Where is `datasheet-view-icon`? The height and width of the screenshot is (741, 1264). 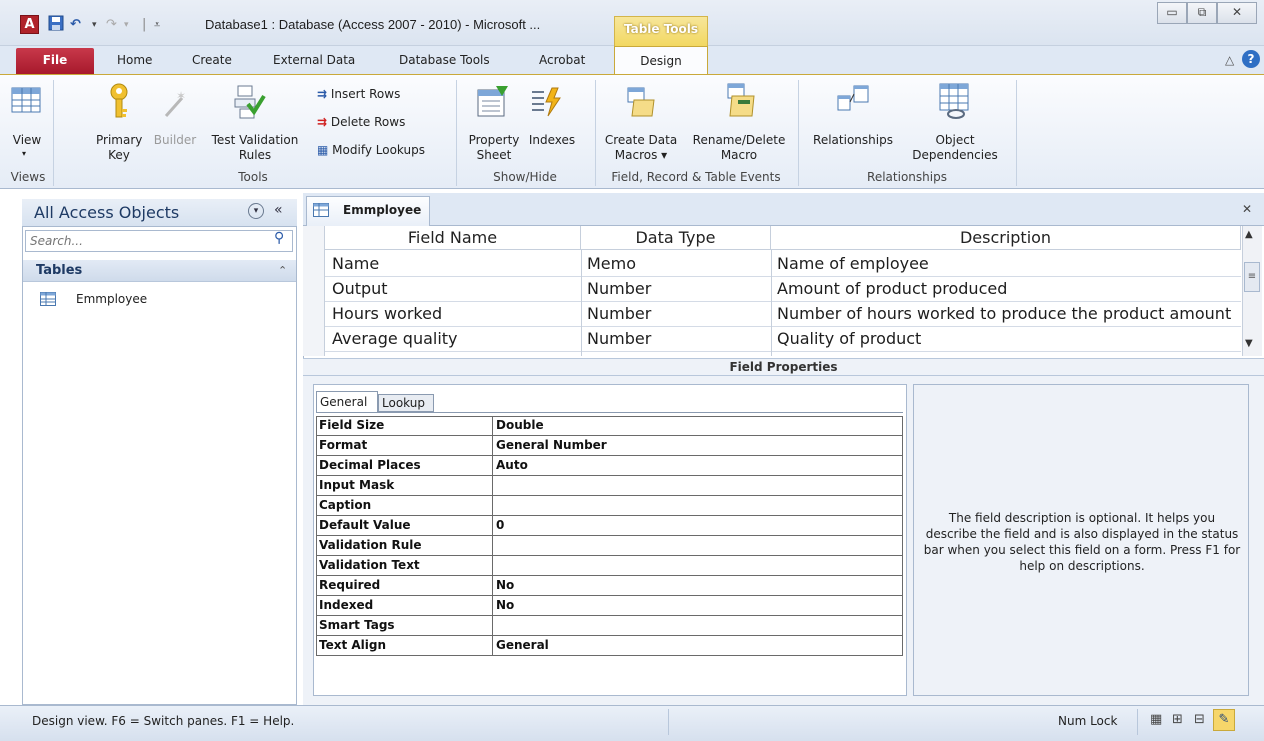 datasheet-view-icon is located at coordinates (26, 100).